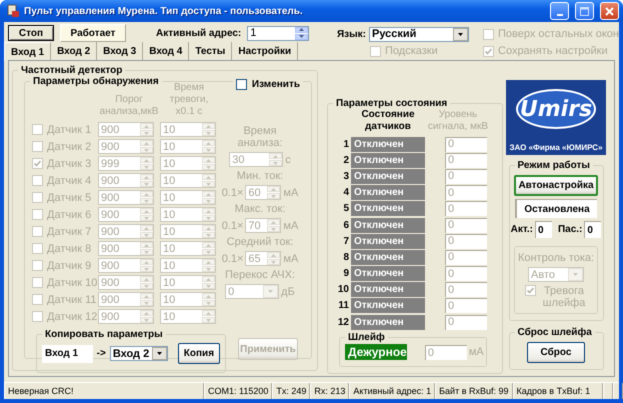  I want to click on maximize-button, so click(584, 11).